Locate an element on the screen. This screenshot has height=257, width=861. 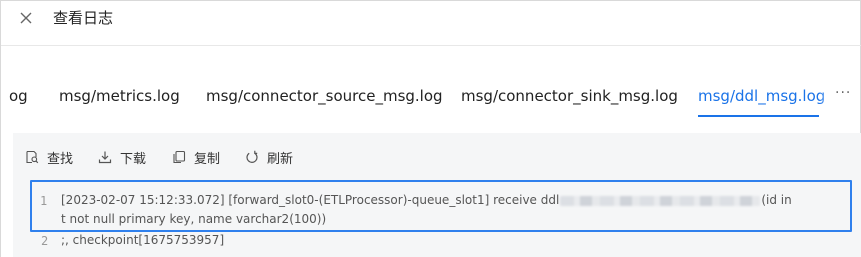
log-line-text-part2: (id in is located at coordinates (776, 200).